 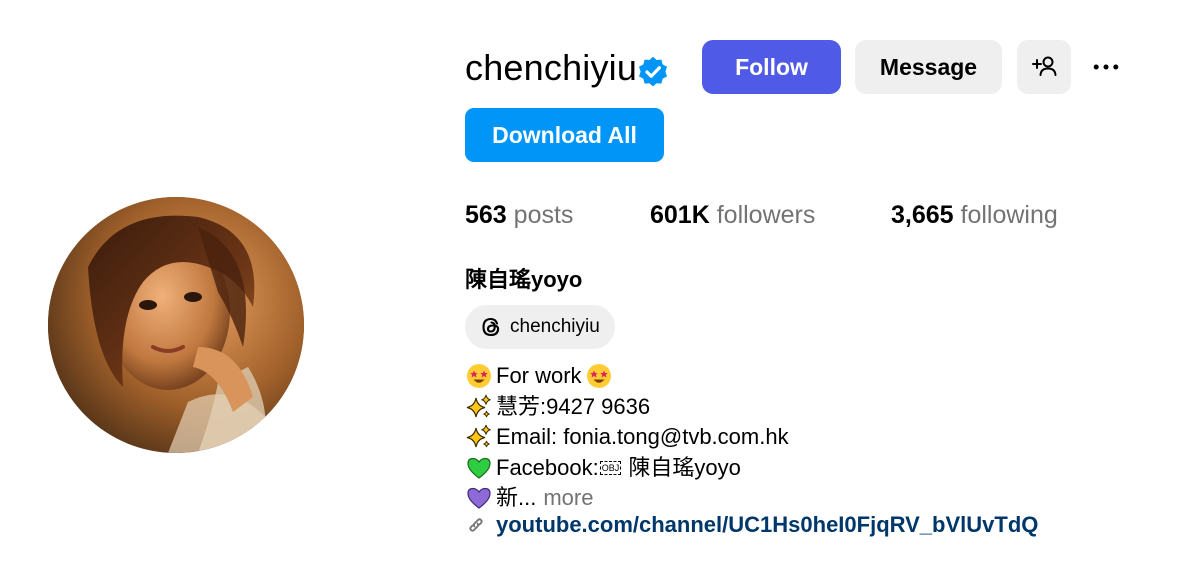 I want to click on more-options-icon, so click(x=1106, y=67).